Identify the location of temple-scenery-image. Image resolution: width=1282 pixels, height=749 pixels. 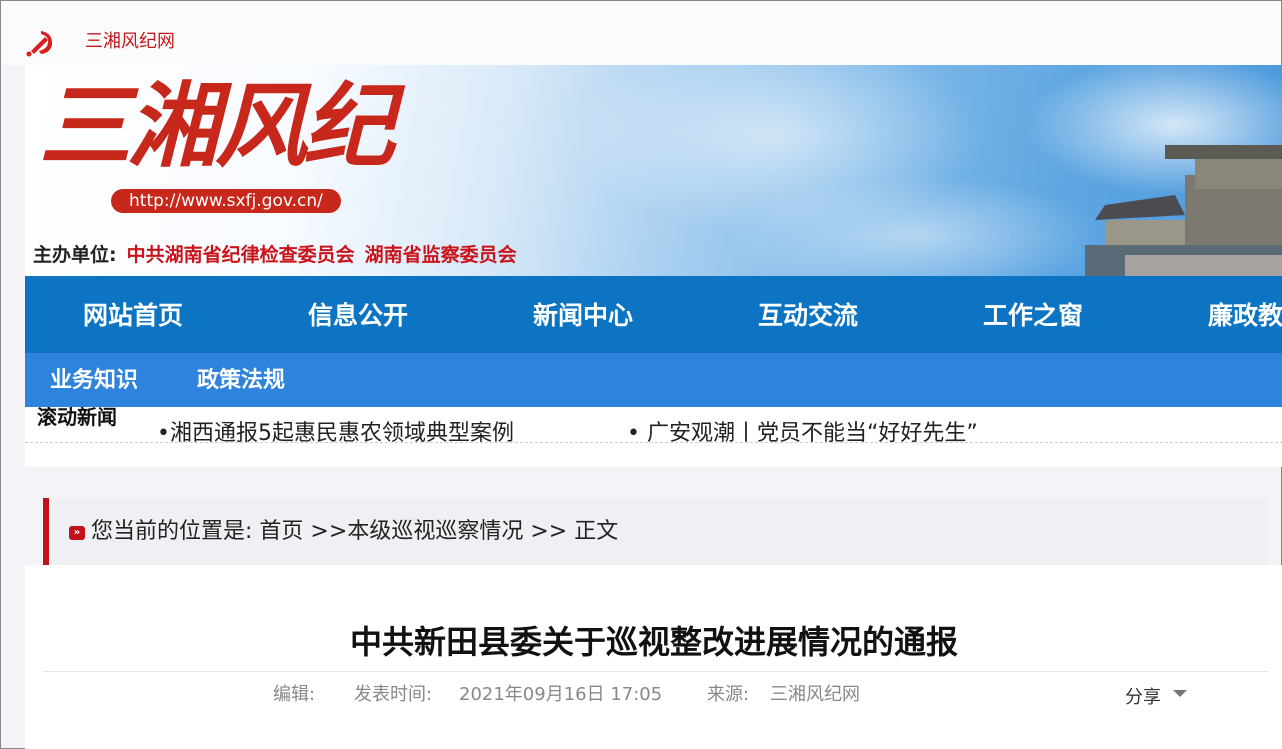
(1183, 210).